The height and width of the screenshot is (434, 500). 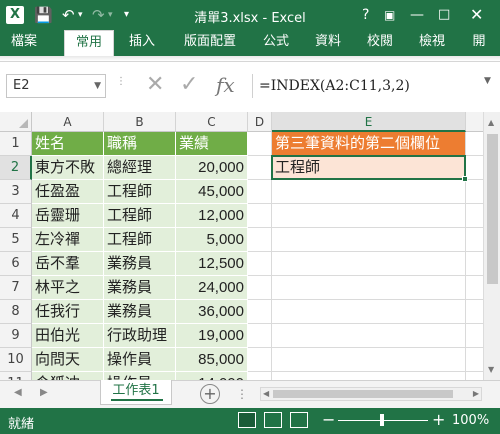 What do you see at coordinates (475, 312) in the screenshot?
I see `cell-f8` at bounding box center [475, 312].